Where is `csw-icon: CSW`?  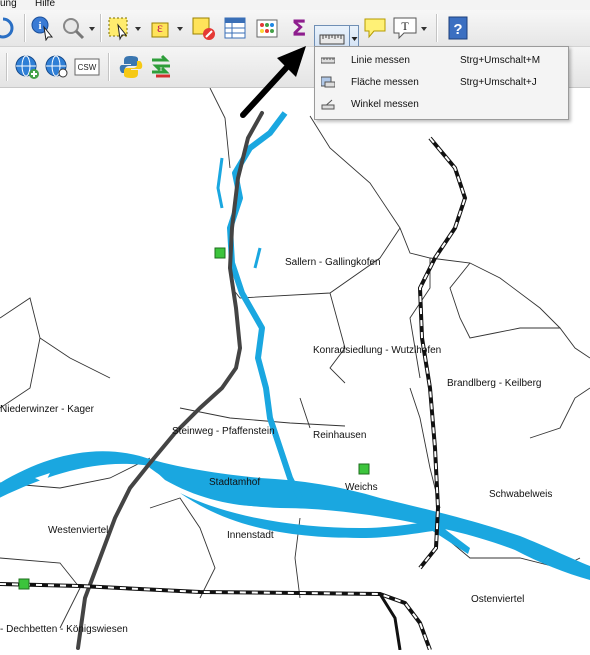 csw-icon: CSW is located at coordinates (87, 67).